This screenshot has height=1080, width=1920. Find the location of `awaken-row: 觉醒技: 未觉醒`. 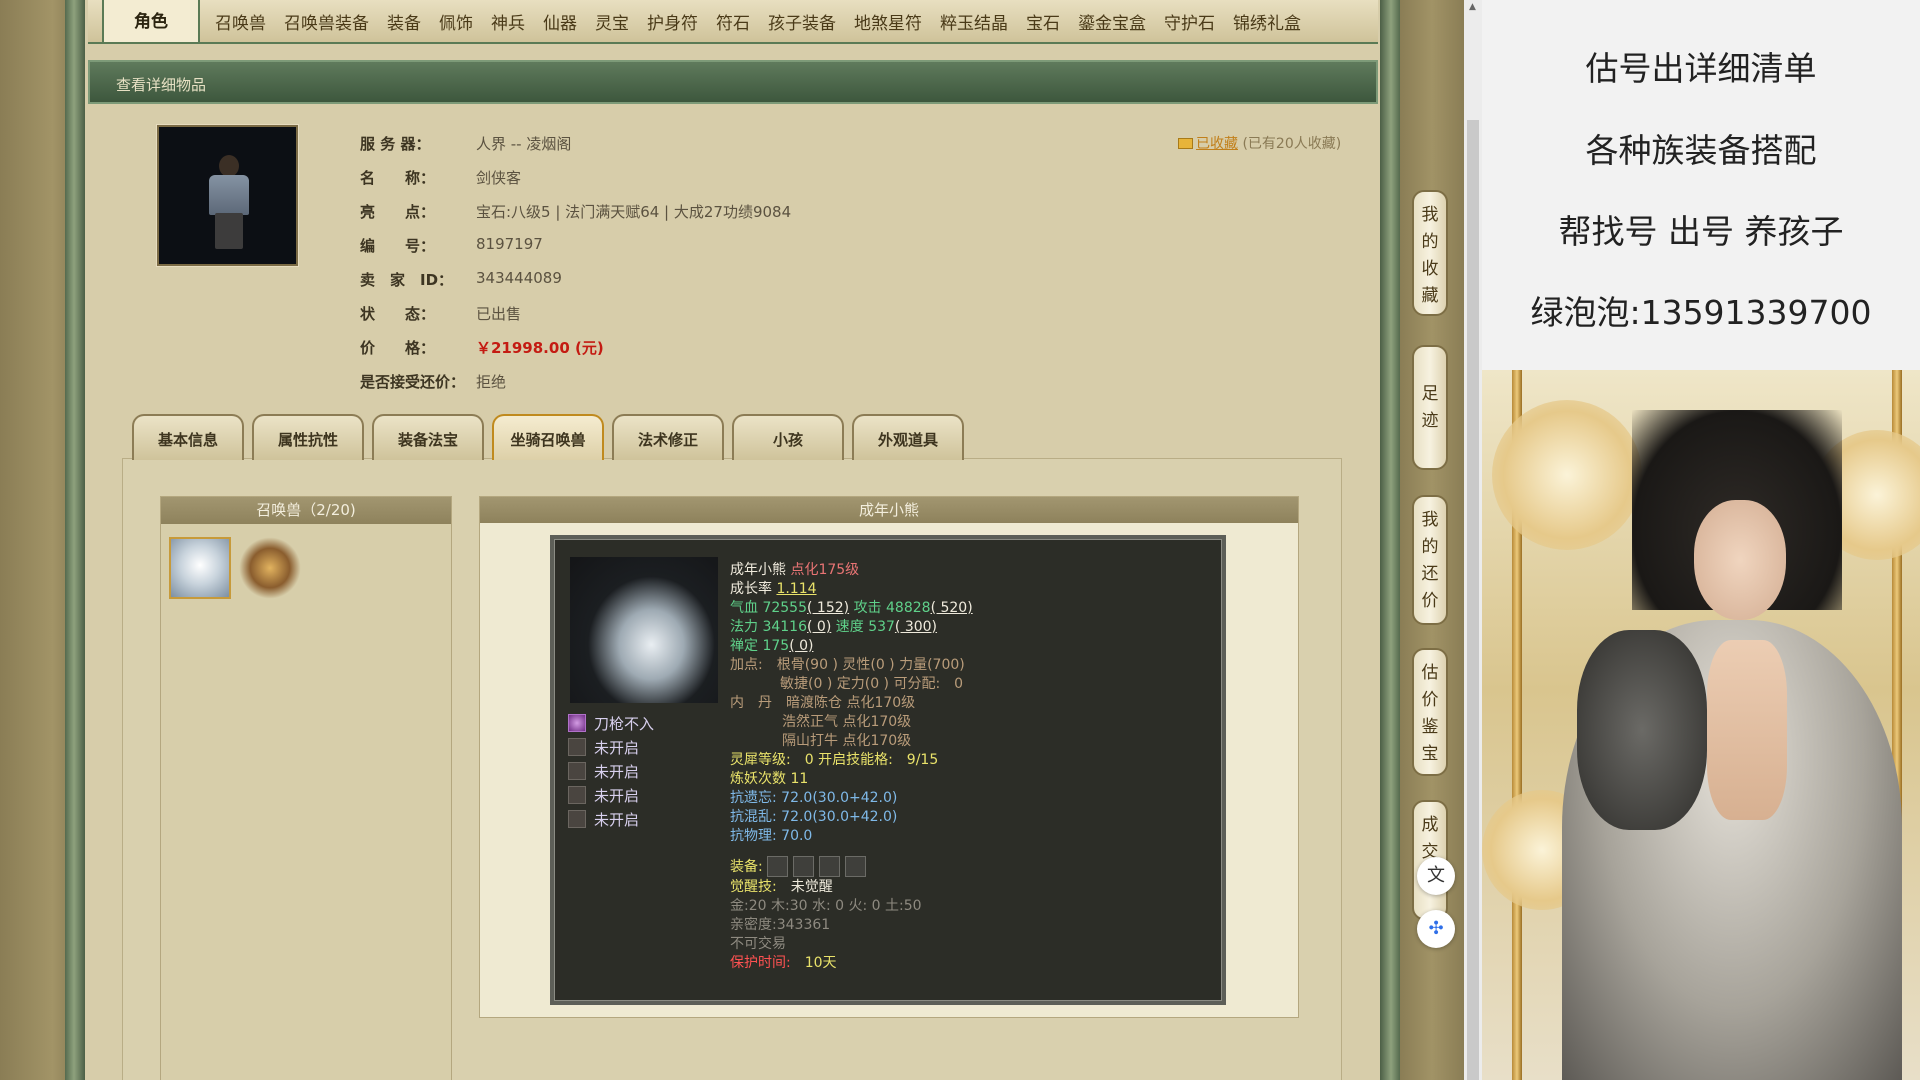

awaken-row: 觉醒技: 未觉醒 is located at coordinates (851, 887).